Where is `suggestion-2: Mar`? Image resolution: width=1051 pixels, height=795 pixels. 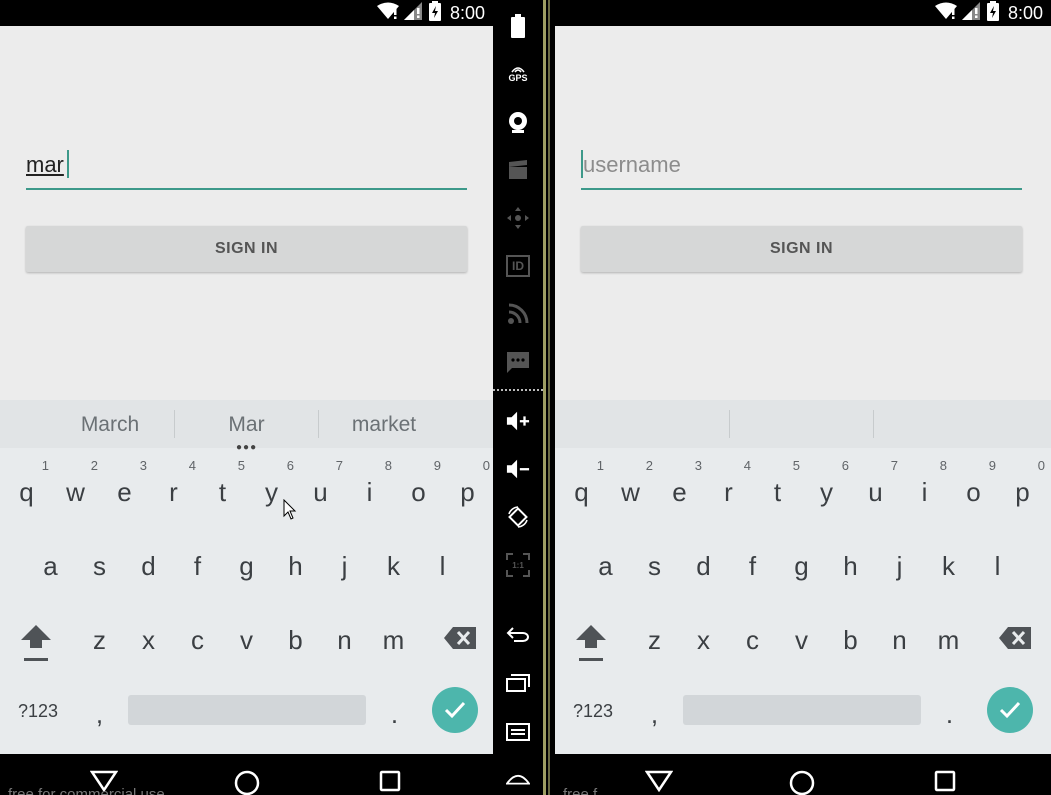 suggestion-2: Mar is located at coordinates (246, 424).